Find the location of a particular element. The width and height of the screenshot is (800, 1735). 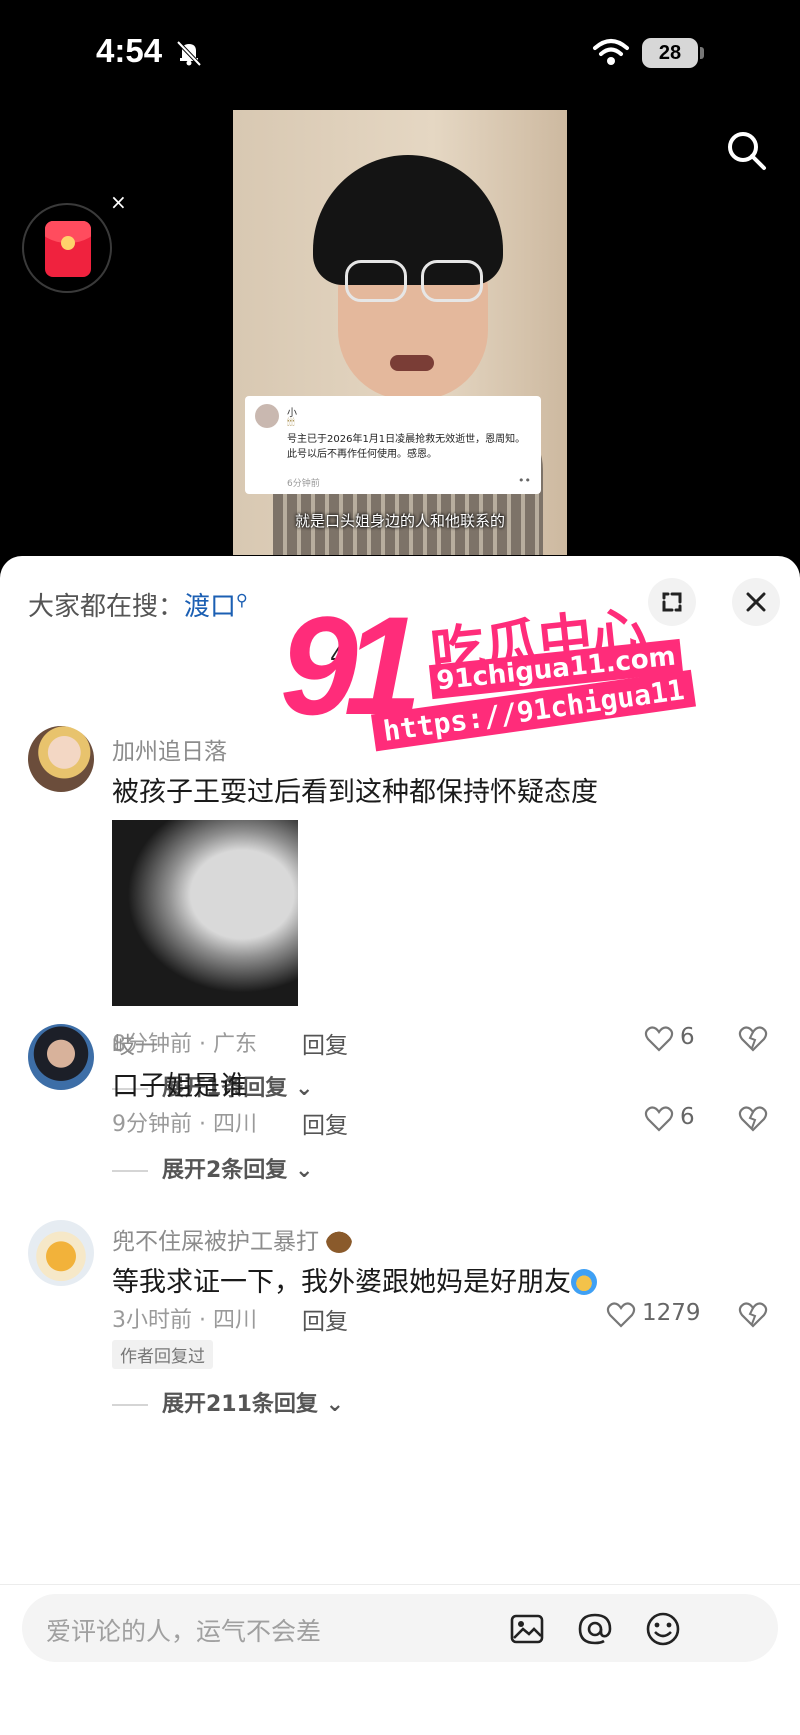

video-subtitle: 就是口头姐身边的人和他联系的 is located at coordinates (399, 521).